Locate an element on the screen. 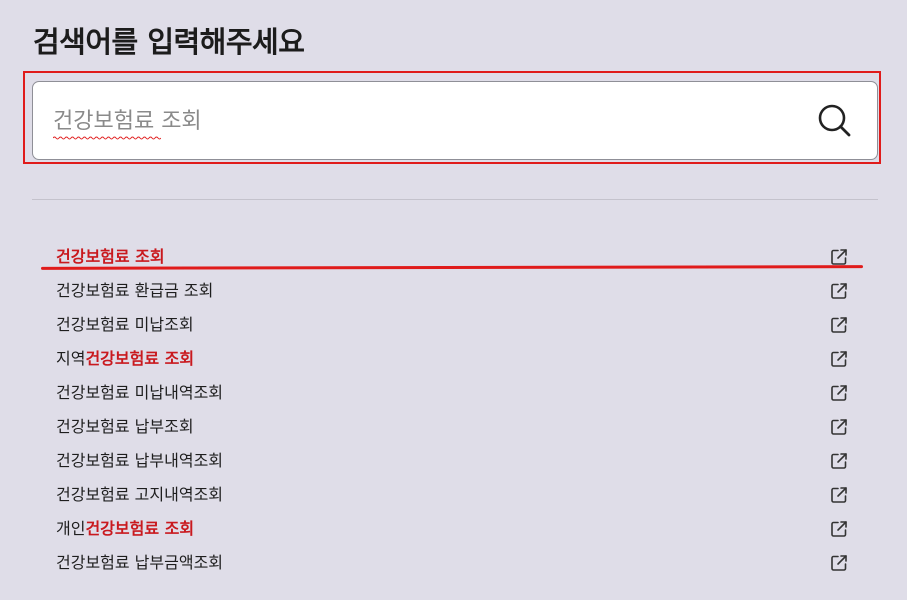 The width and height of the screenshot is (907, 600). divider is located at coordinates (455, 199).